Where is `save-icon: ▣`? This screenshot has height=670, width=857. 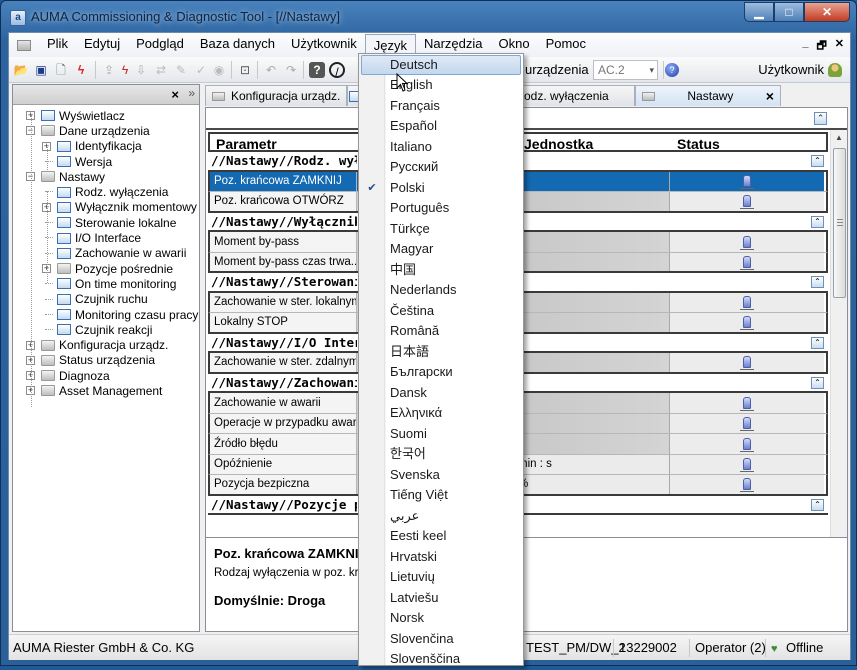
save-icon: ▣ is located at coordinates (41, 70).